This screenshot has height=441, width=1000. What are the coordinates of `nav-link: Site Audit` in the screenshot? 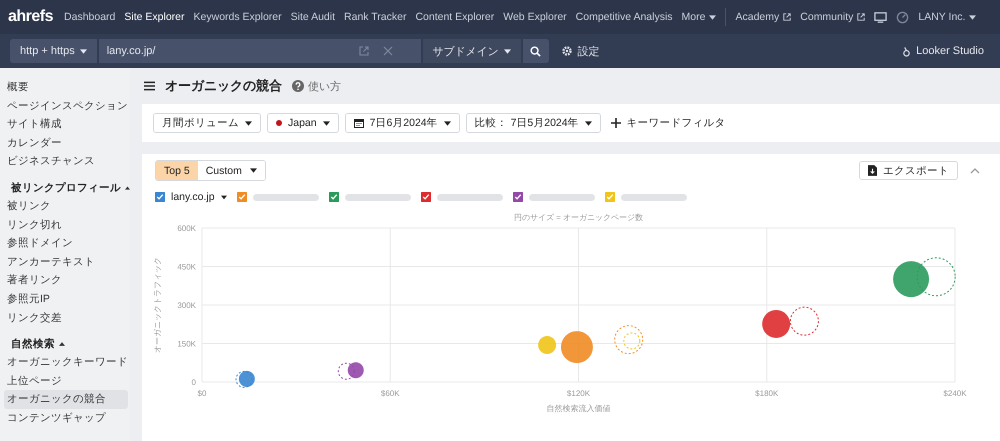 It's located at (313, 17).